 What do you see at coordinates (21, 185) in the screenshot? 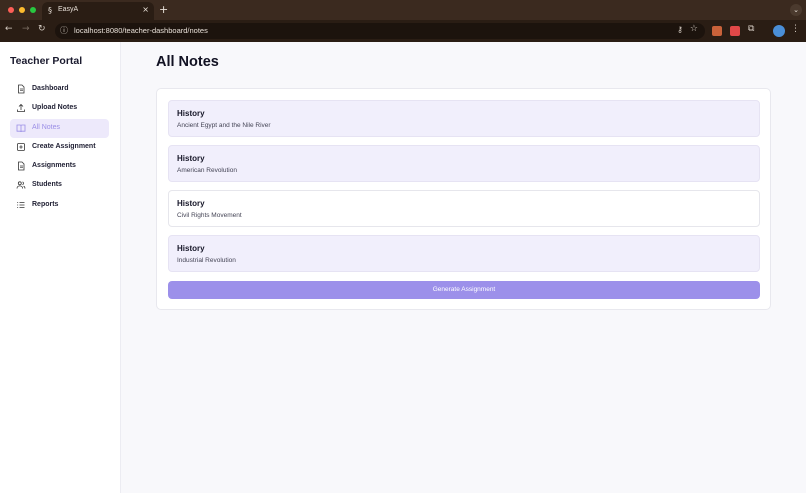
I see `users-icon` at bounding box center [21, 185].